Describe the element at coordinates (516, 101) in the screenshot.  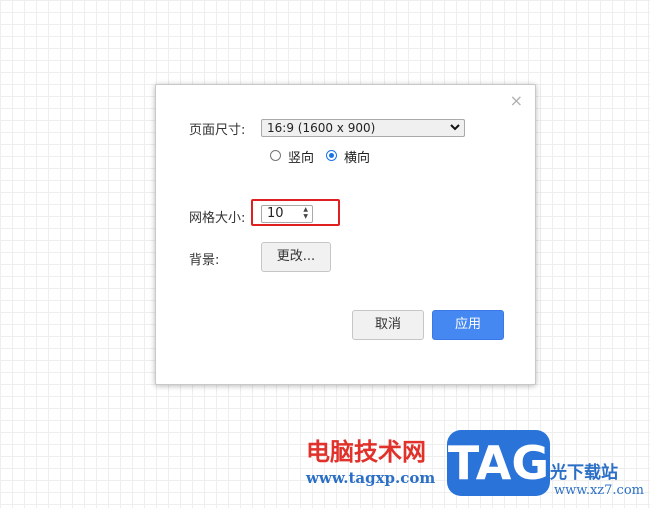
I see `close-icon: ×` at that location.